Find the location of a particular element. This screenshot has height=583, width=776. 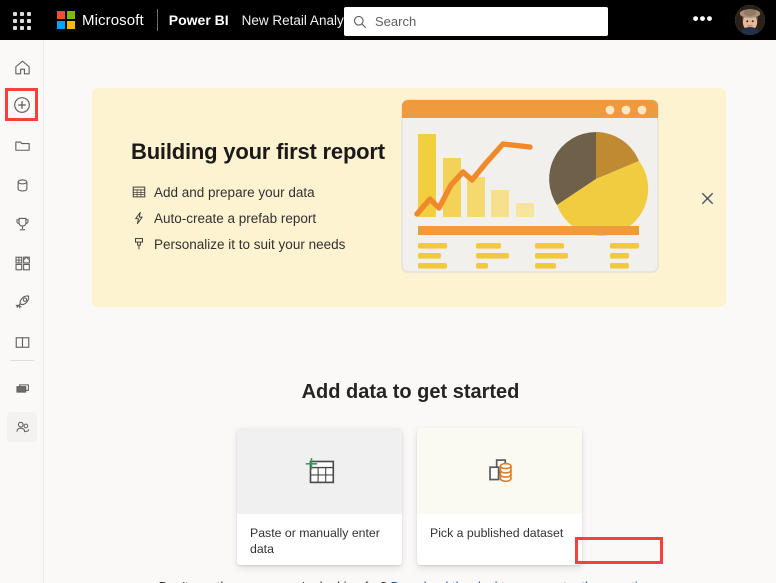

card-paste-or-manually-enter-data: Paste or manually enter data is located at coordinates (319, 496).